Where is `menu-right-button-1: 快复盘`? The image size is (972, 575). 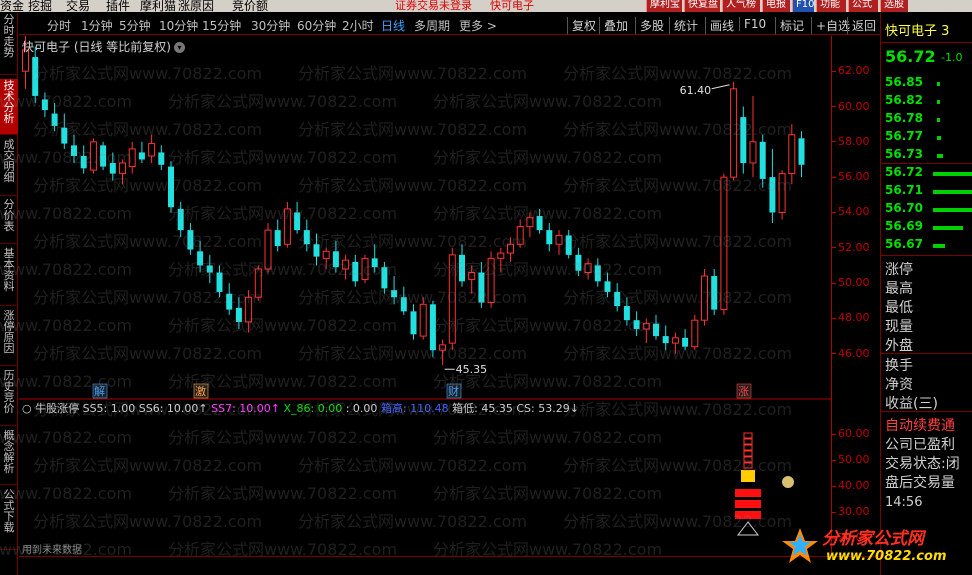
menu-right-button-1: 快复盘 is located at coordinates (702, 6).